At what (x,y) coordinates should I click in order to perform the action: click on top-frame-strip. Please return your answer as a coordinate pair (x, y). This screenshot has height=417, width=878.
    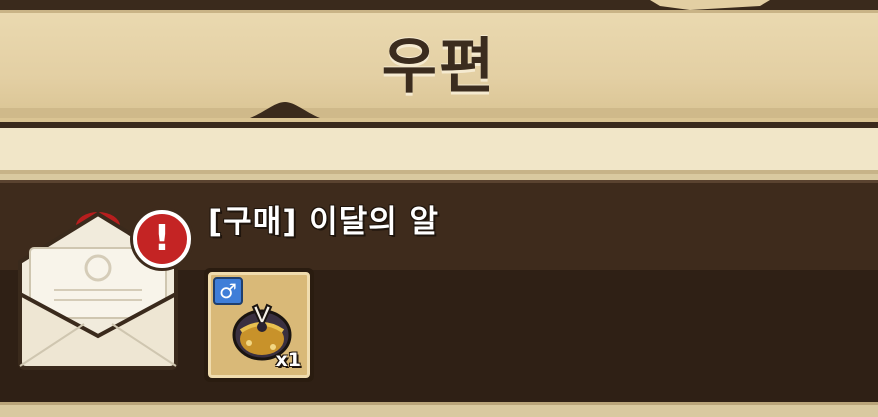
    Looking at the image, I should click on (439, 5).